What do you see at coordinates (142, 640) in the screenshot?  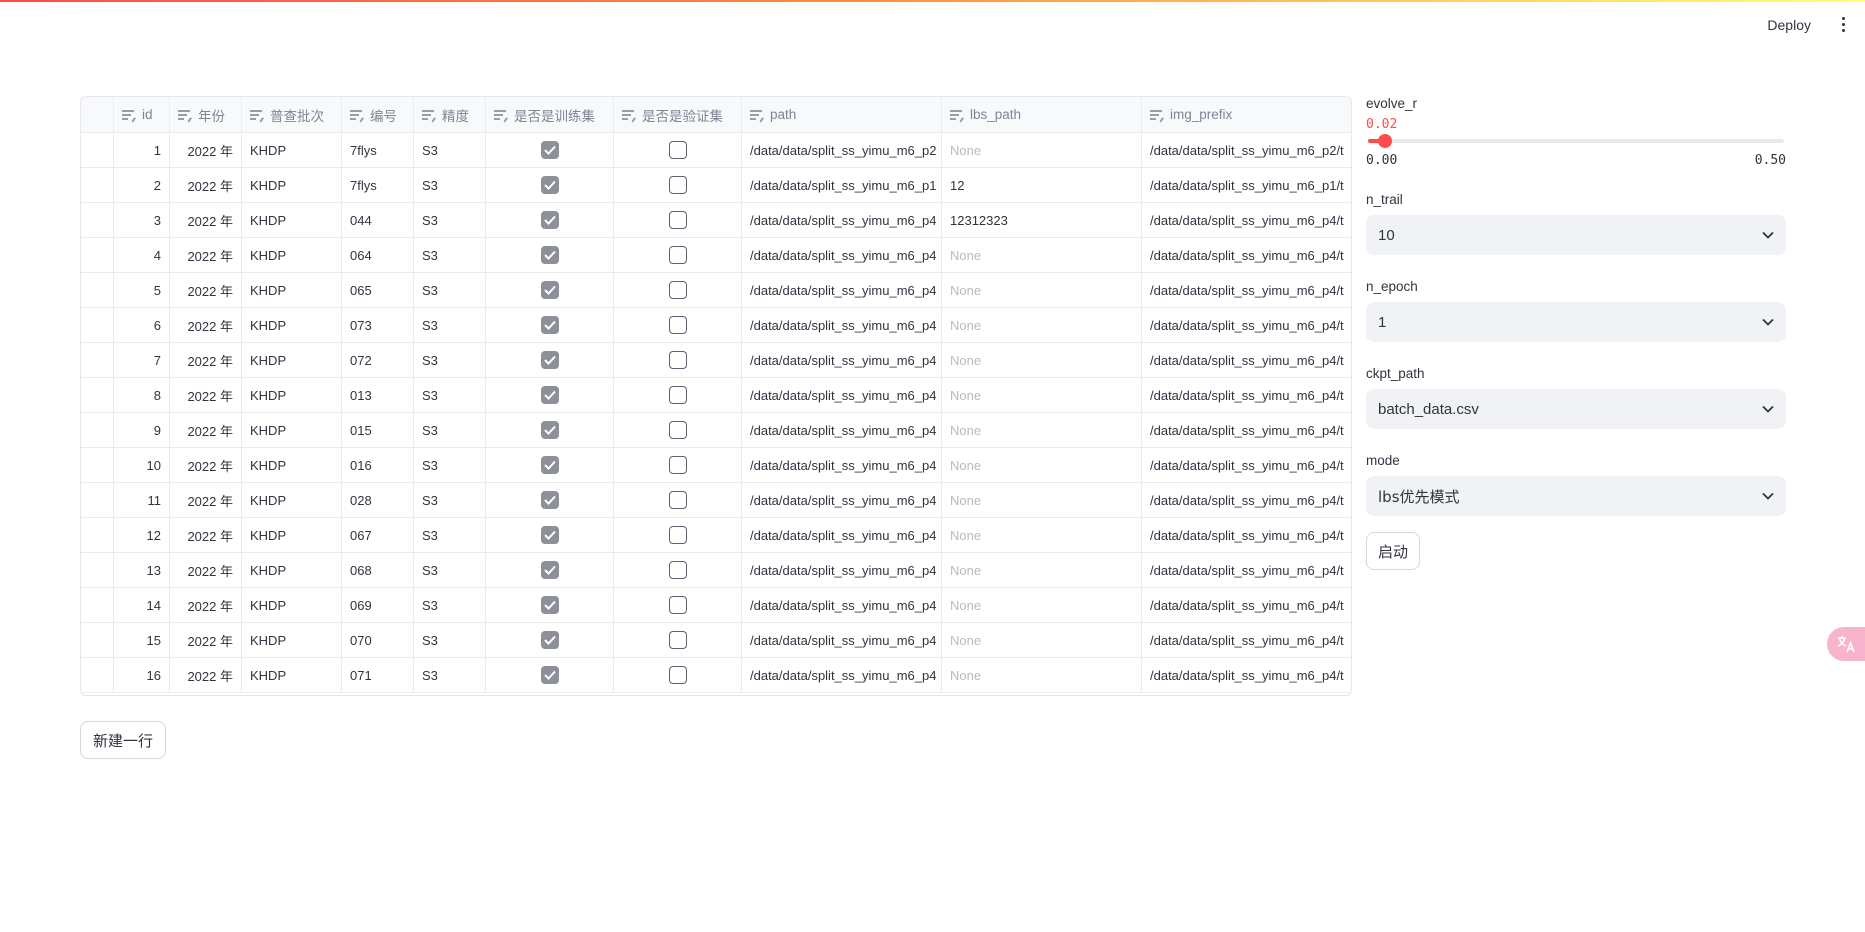 I see `id-cell: 15` at bounding box center [142, 640].